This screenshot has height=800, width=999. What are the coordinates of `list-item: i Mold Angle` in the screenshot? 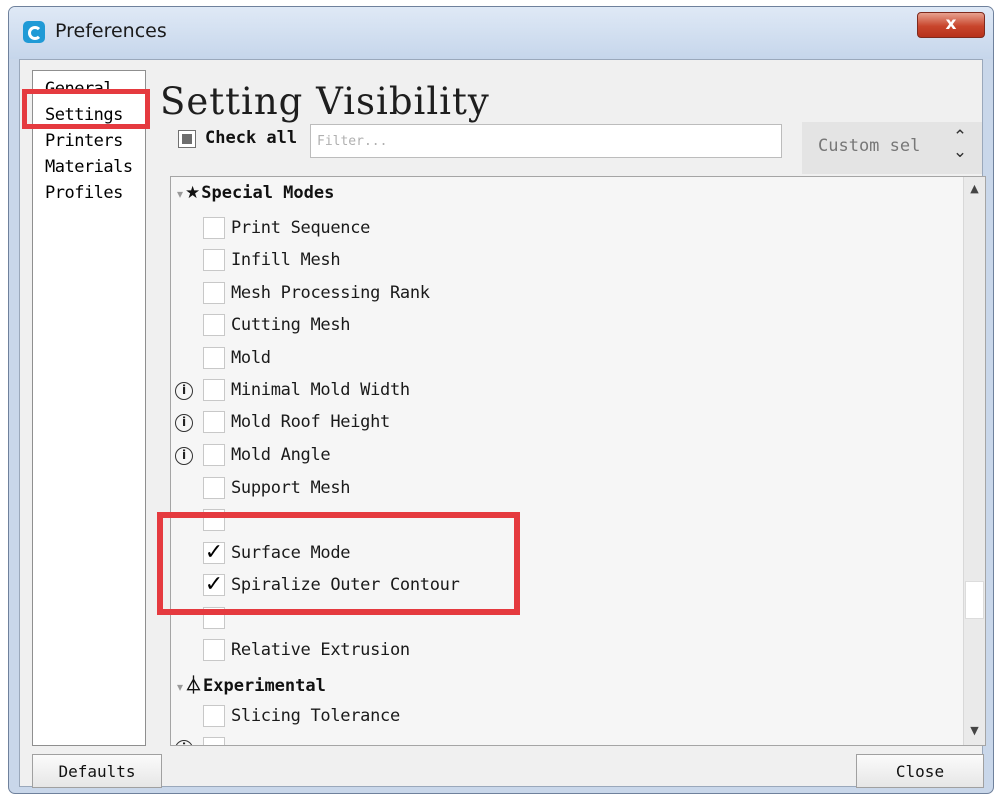 It's located at (566, 457).